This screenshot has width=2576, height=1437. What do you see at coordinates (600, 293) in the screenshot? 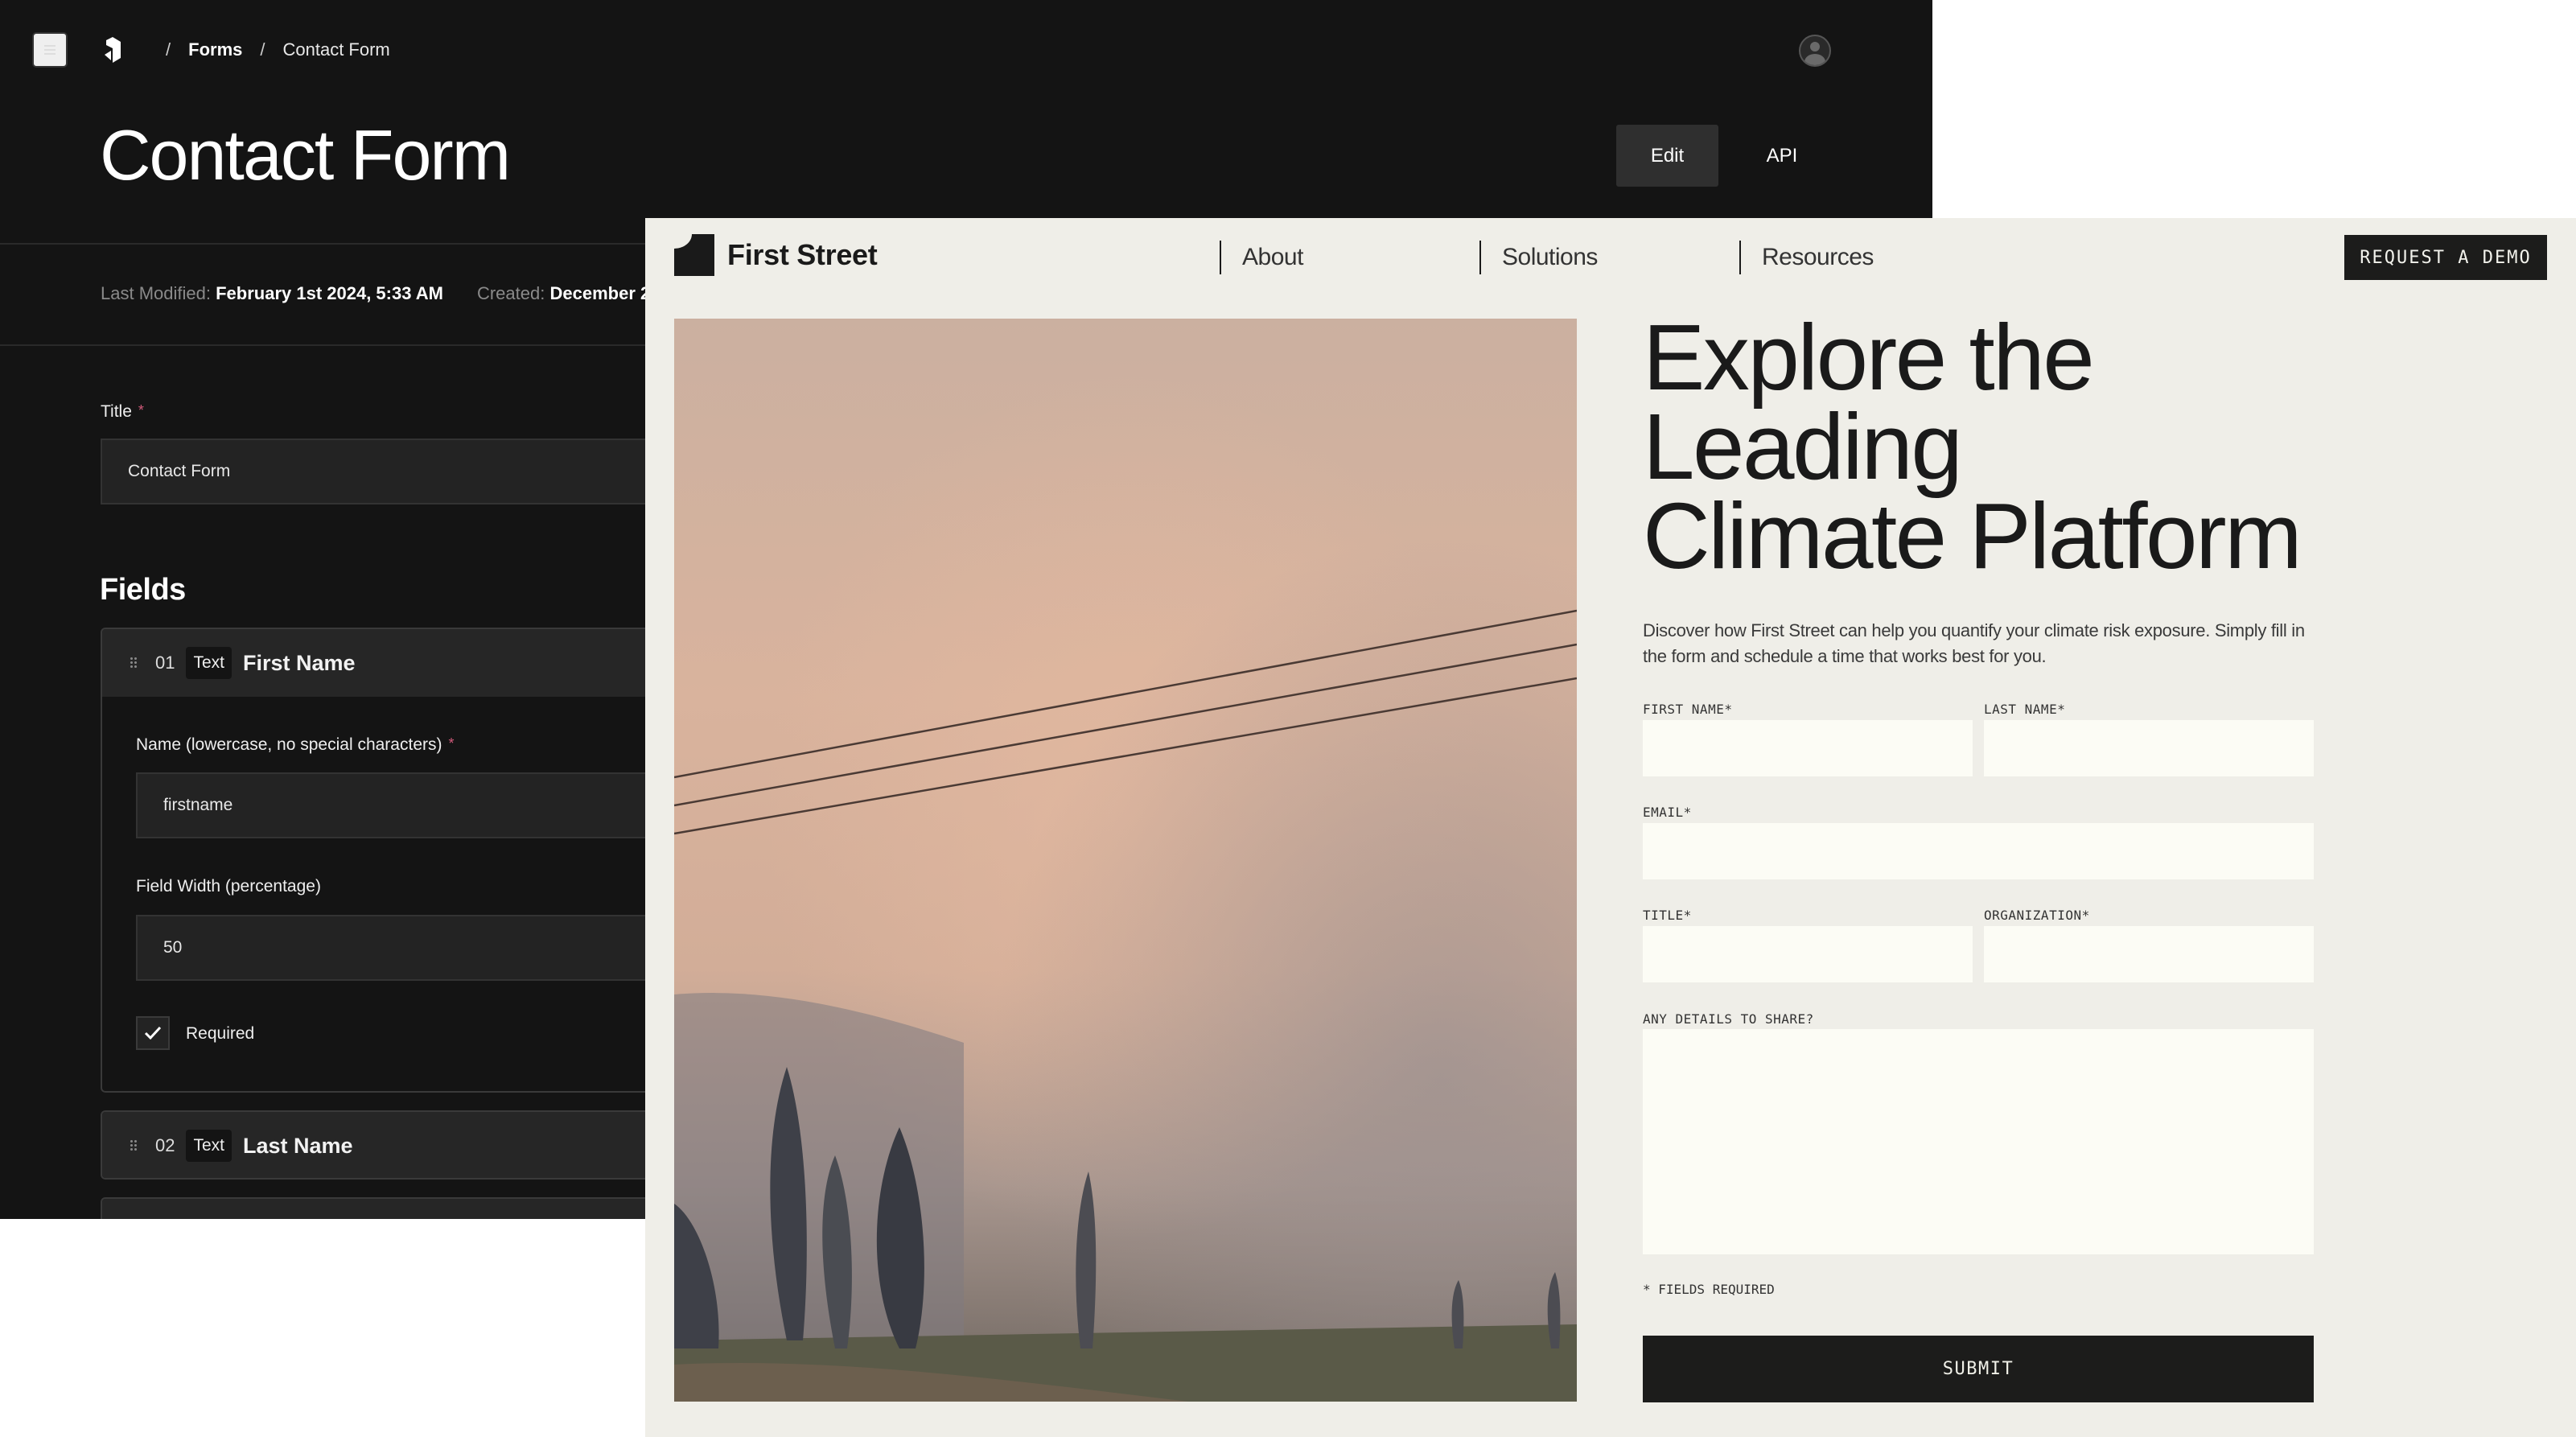
I see `created-value: December 2` at bounding box center [600, 293].